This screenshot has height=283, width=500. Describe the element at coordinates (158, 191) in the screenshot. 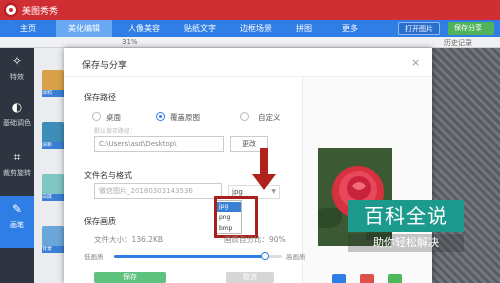

I see `file-name-input: 微信图片_20180303143536` at that location.